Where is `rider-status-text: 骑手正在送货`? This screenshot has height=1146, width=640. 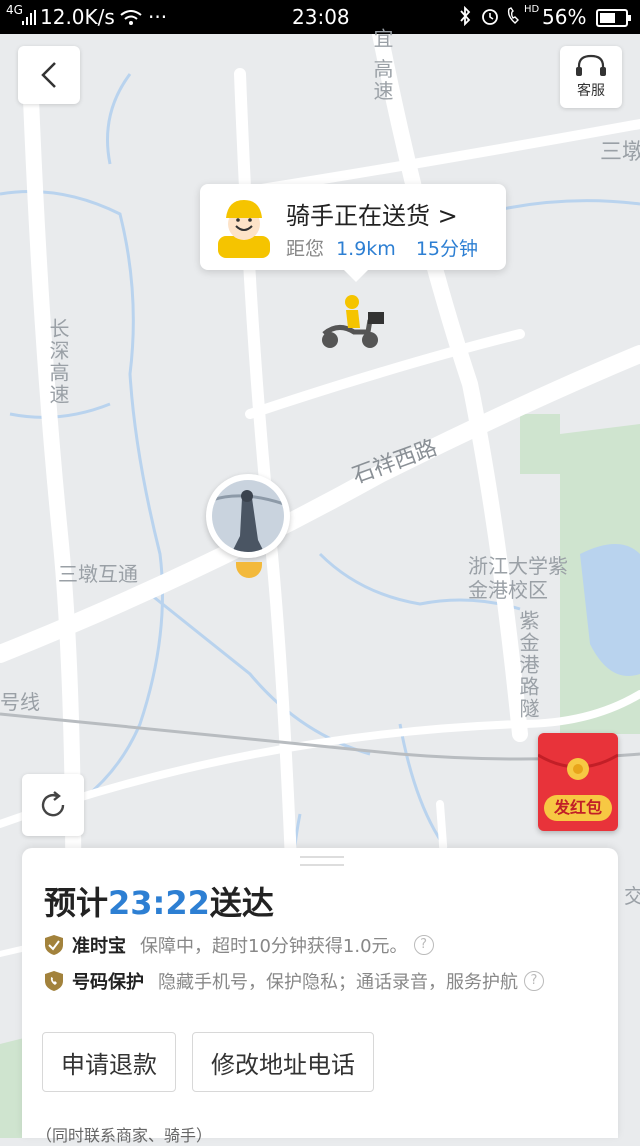 rider-status-text: 骑手正在送货 is located at coordinates (358, 216).